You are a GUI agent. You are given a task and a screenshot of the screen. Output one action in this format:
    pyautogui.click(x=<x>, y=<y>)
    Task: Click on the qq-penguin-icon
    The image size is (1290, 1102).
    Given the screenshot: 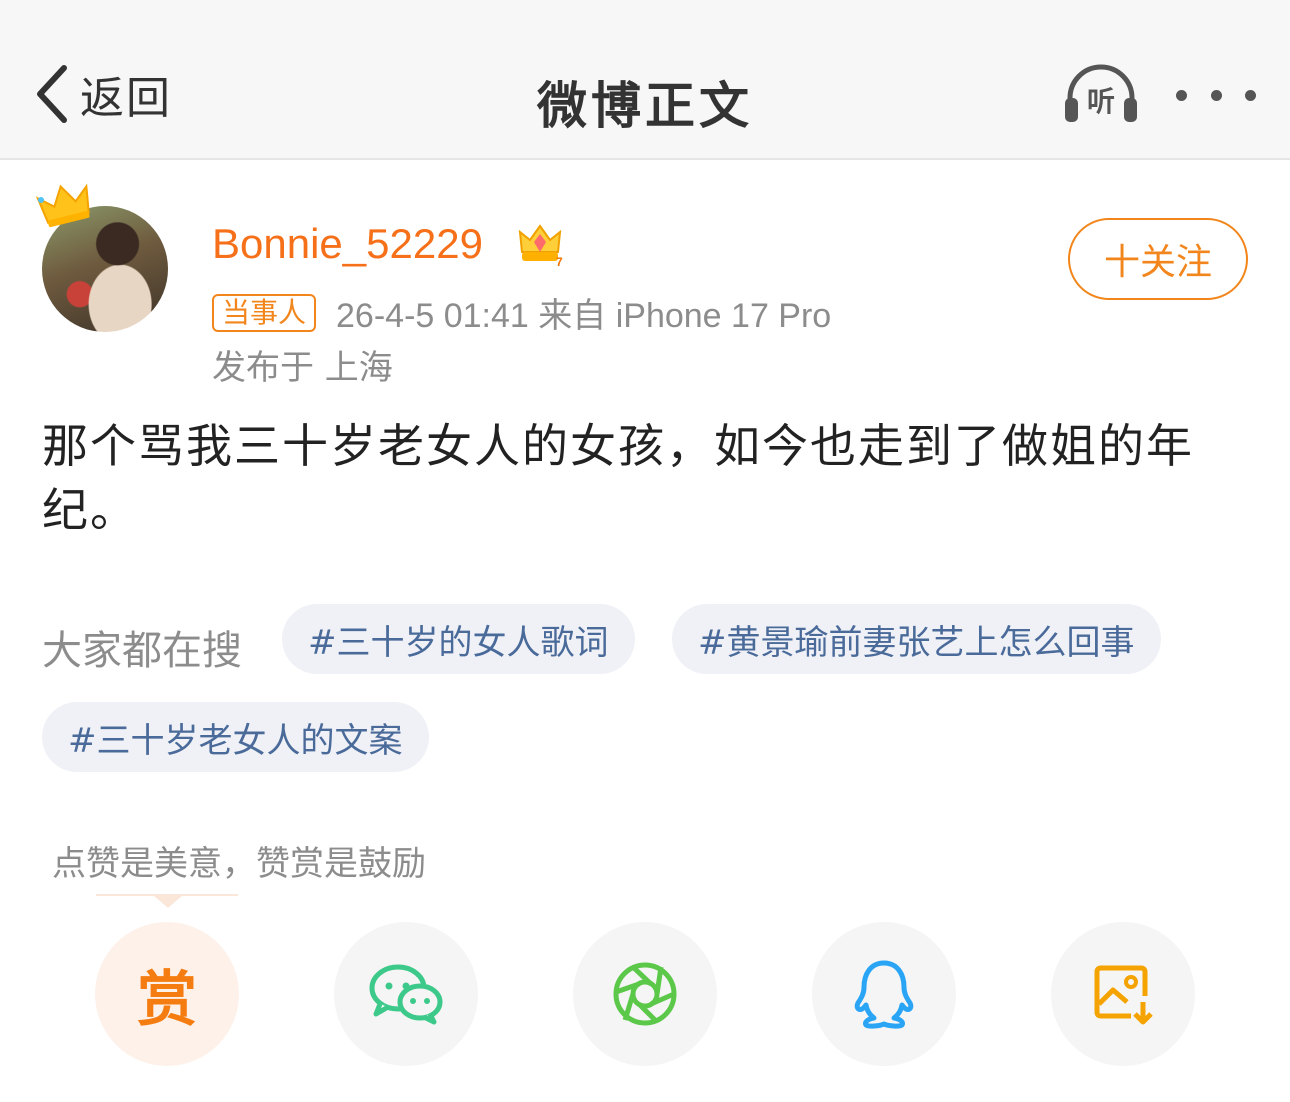 What is the action you would take?
    pyautogui.click(x=884, y=994)
    